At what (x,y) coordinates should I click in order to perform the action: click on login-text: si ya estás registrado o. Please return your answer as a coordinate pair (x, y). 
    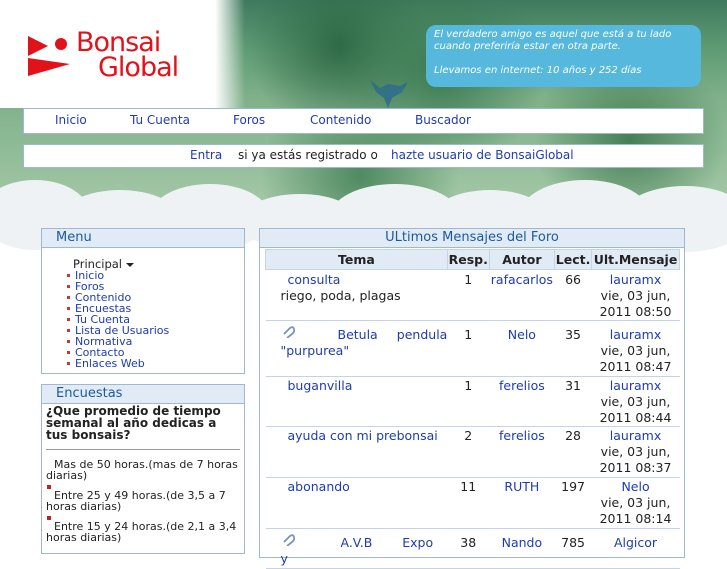
    Looking at the image, I should click on (308, 155).